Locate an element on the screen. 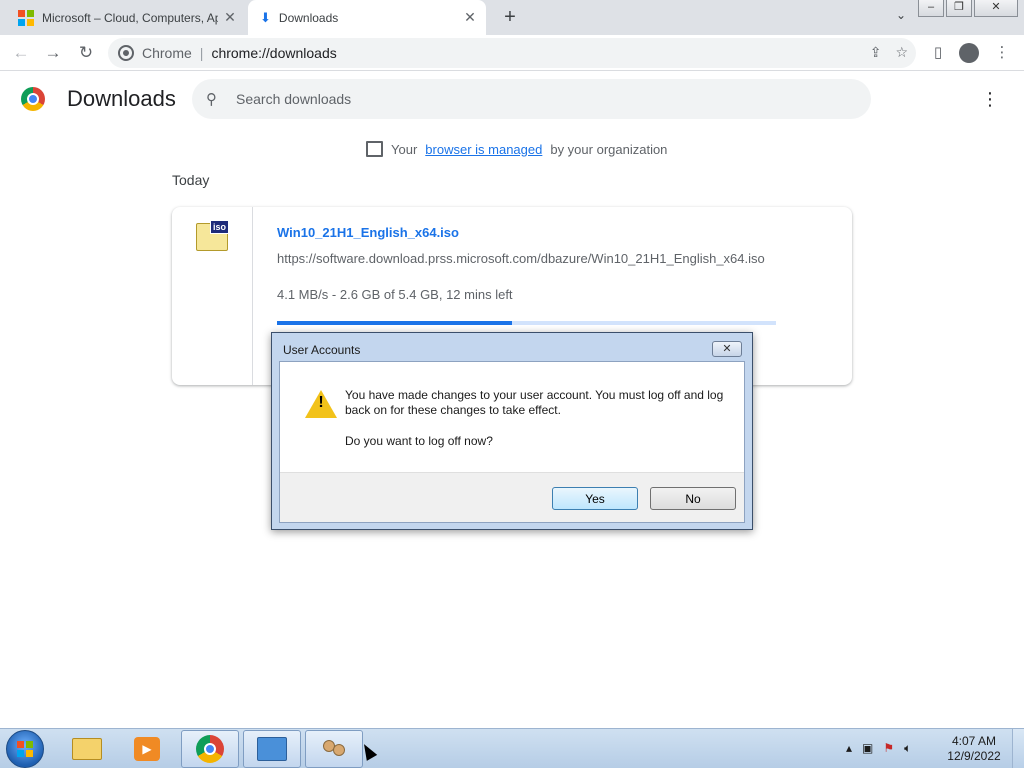 This screenshot has height=768, width=1024. window-controls: – ❐ ✕ is located at coordinates (967, 8).